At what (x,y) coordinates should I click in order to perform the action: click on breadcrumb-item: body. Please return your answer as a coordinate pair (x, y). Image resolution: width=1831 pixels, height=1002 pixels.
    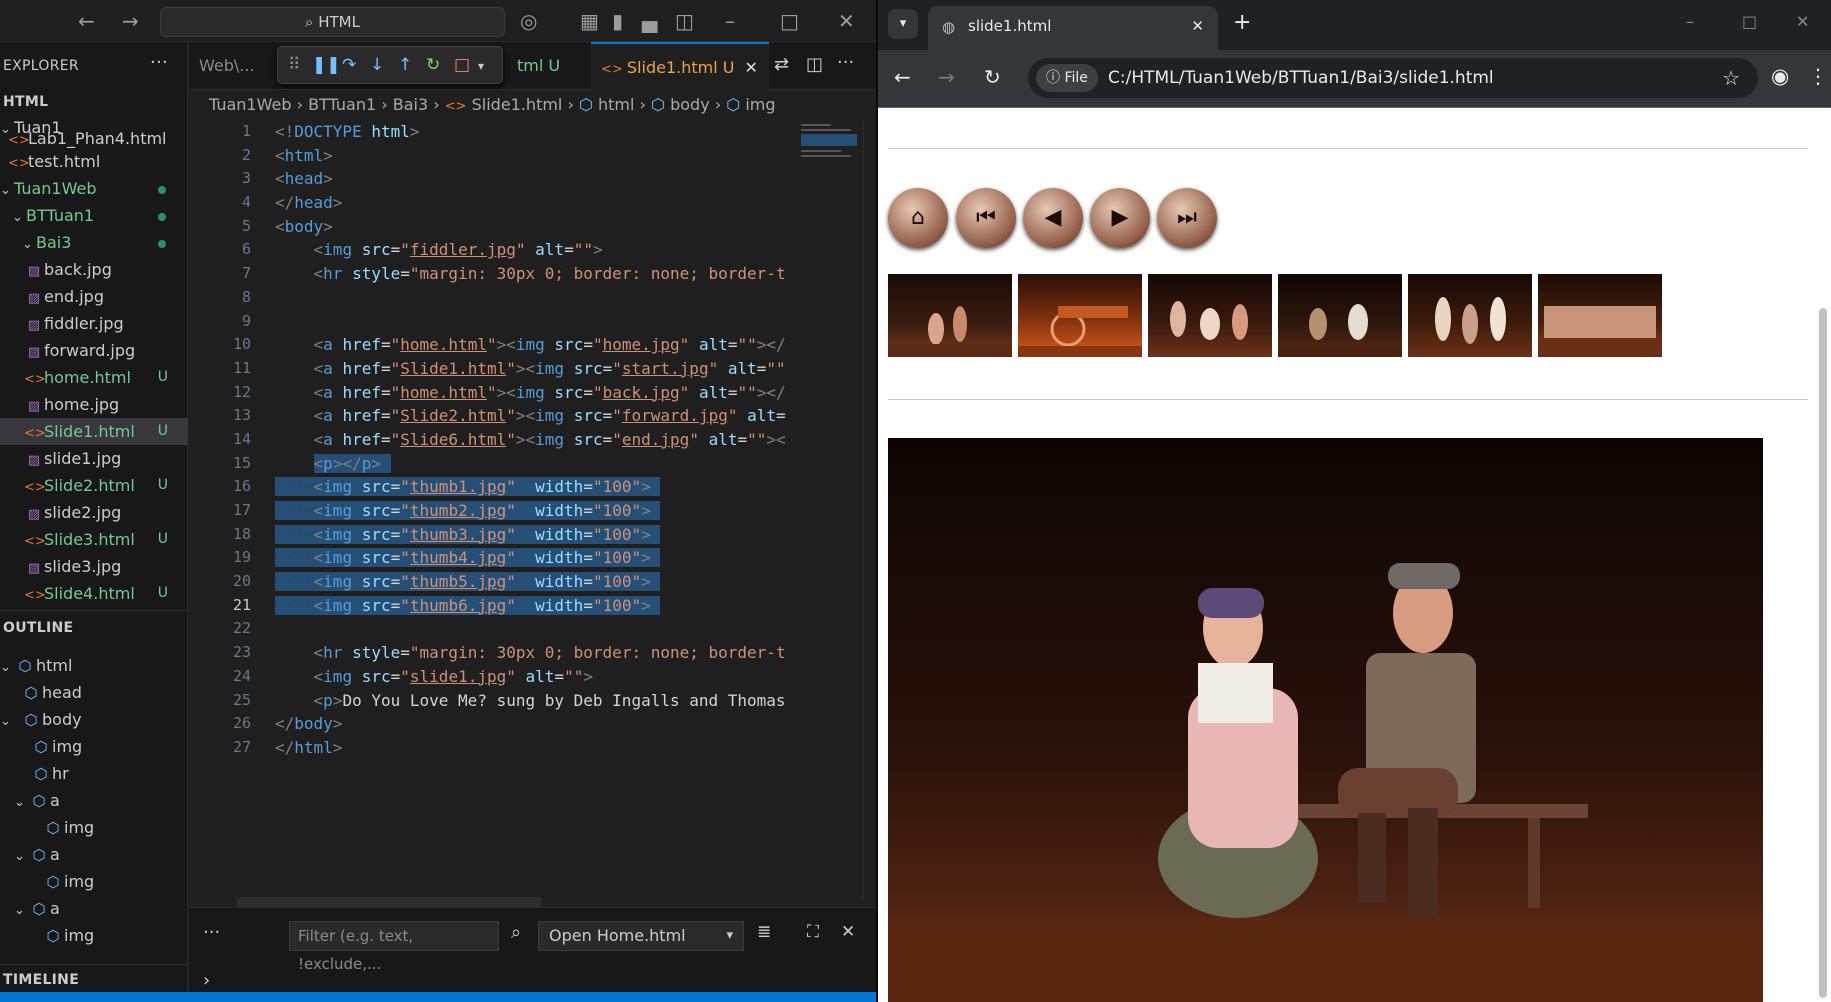
    Looking at the image, I should click on (690, 104).